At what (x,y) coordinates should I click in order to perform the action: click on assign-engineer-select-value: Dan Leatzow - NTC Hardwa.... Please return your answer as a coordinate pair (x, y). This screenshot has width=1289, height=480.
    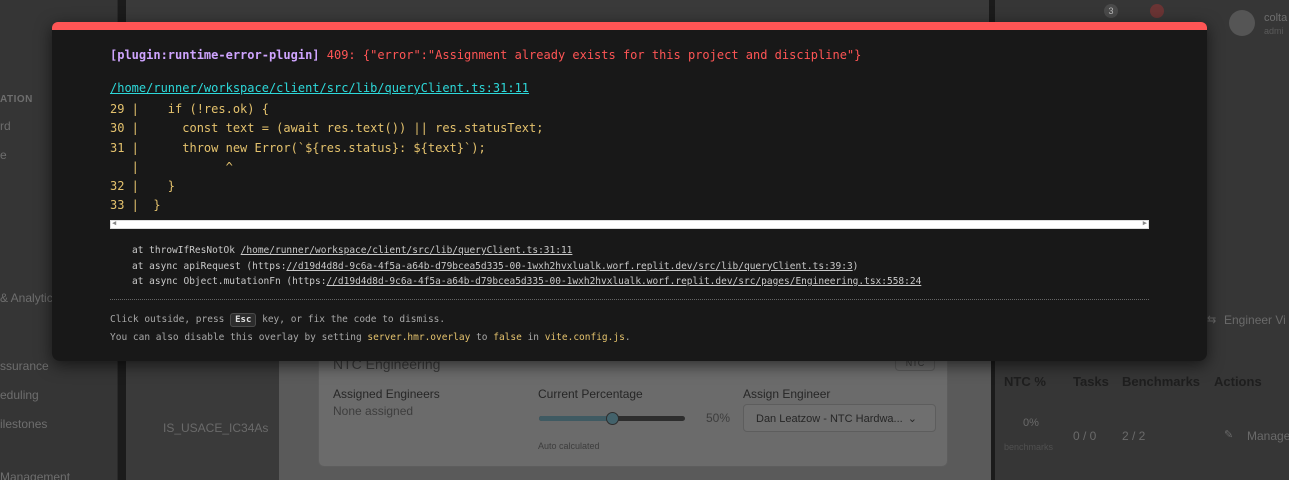
    Looking at the image, I should click on (829, 419).